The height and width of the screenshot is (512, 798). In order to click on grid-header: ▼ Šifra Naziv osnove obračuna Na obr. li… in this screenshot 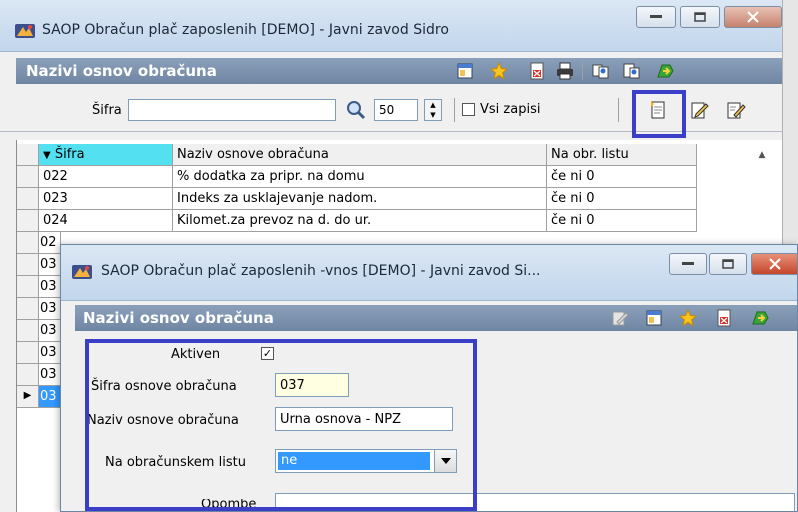, I will do `click(400, 155)`.